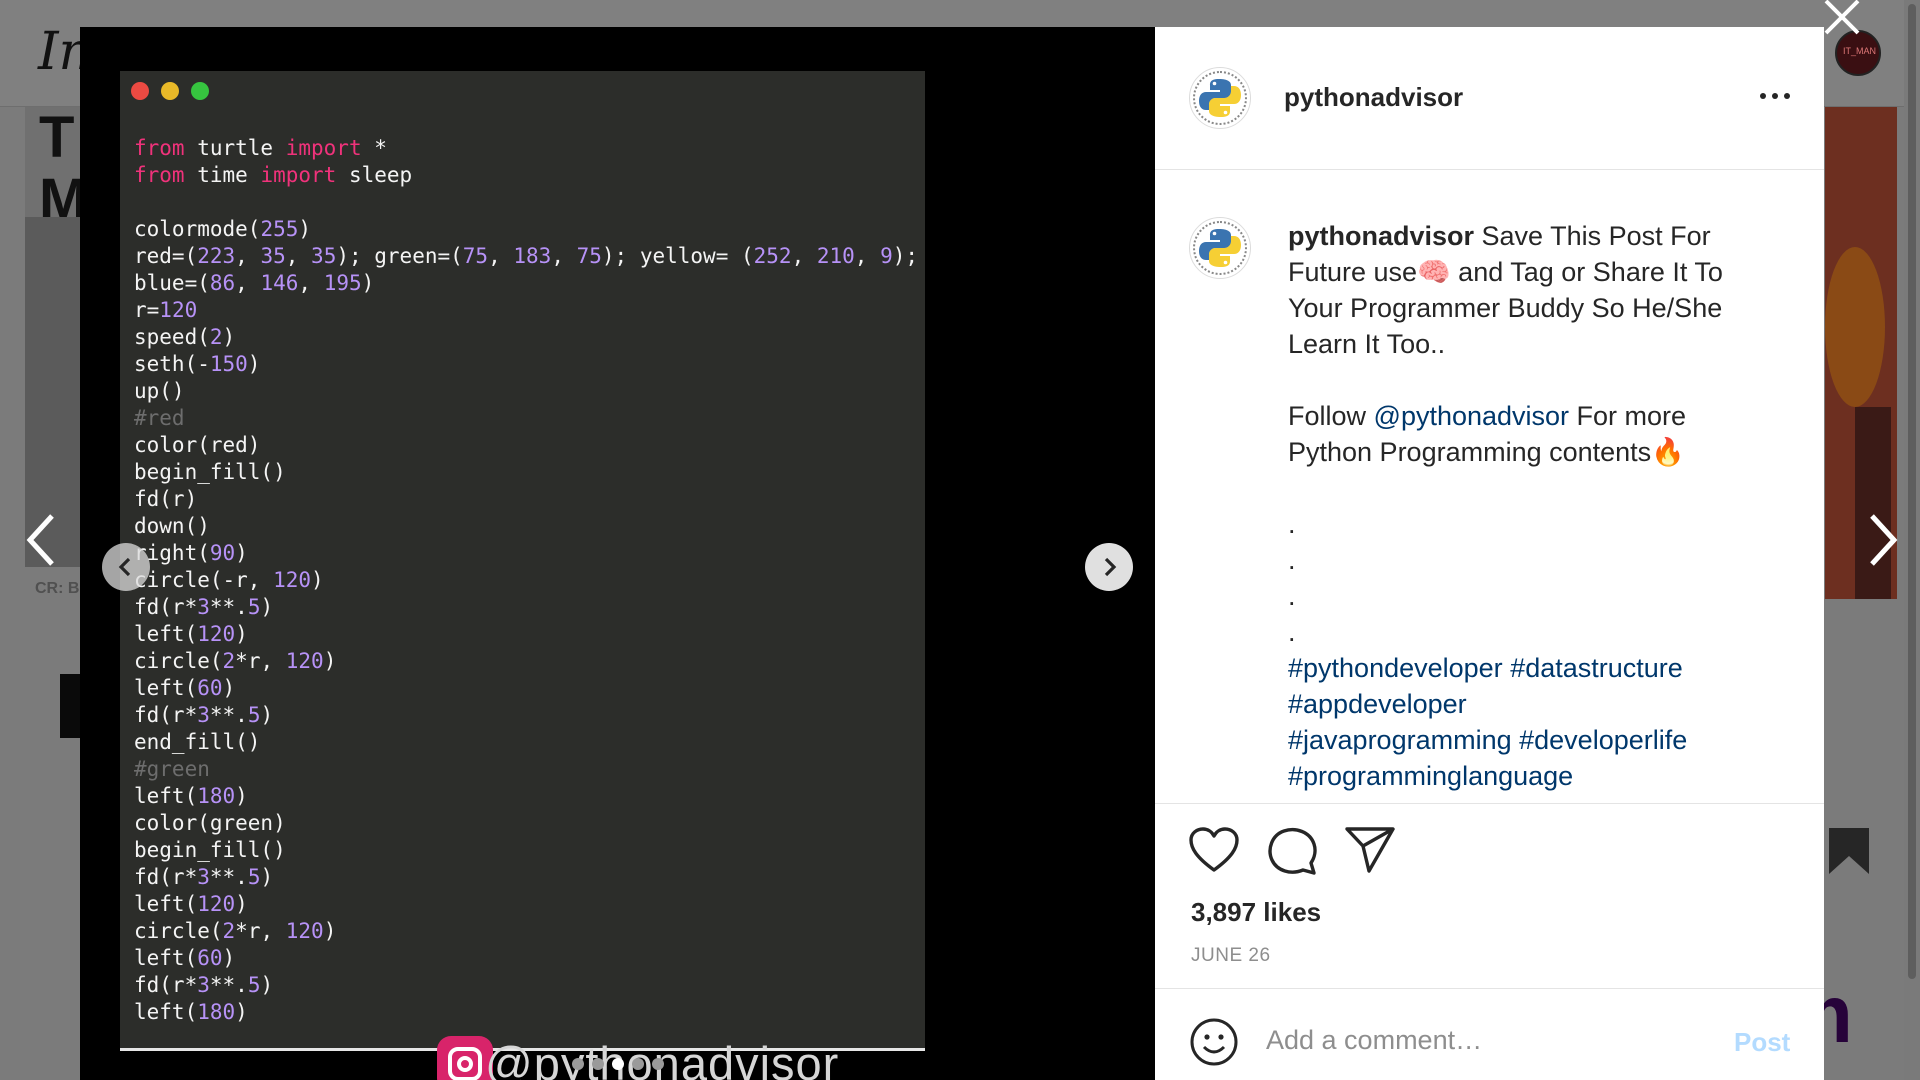 The image size is (1920, 1080). Describe the element at coordinates (1231, 956) in the screenshot. I see `post-date: JUNE 26` at that location.